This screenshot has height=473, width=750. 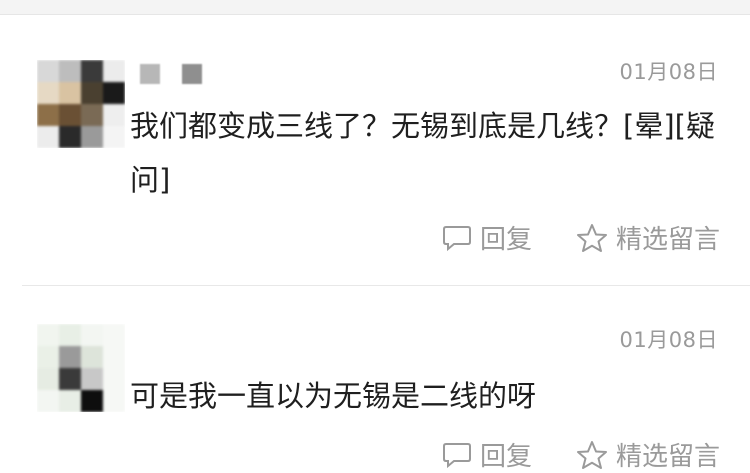 I want to click on comment-text: 我们都变成三线了？无锡到底是几线？[晕][疑问], so click(x=422, y=153).